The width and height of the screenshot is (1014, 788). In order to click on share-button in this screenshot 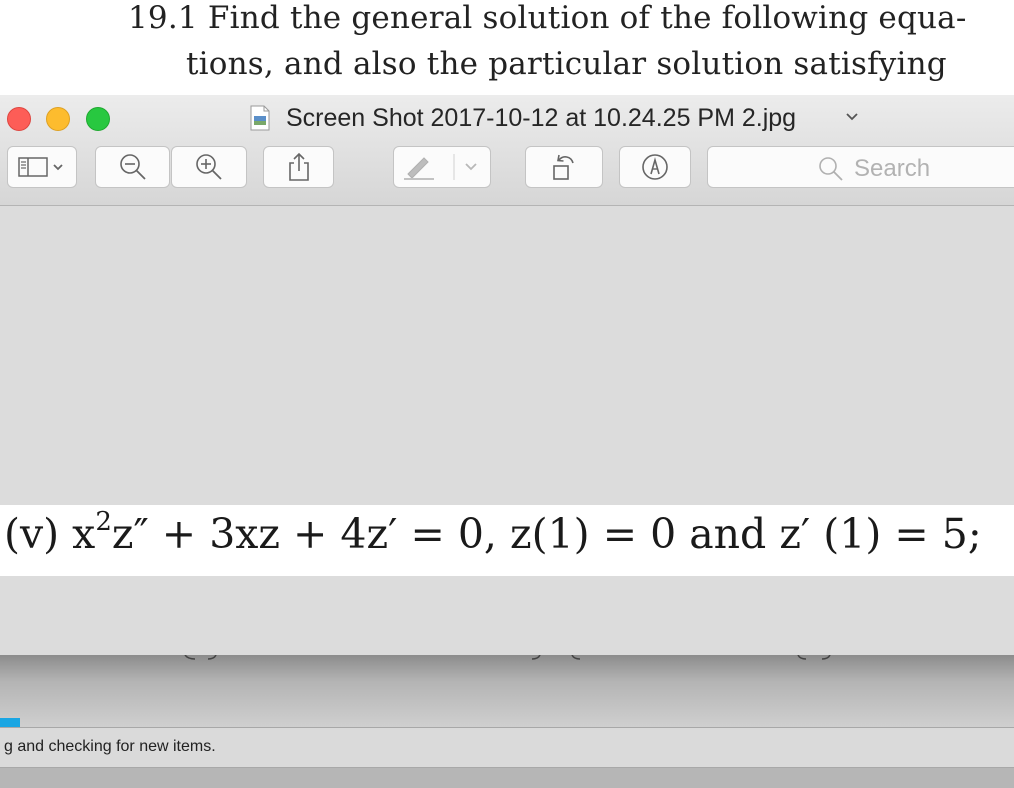, I will do `click(298, 167)`.